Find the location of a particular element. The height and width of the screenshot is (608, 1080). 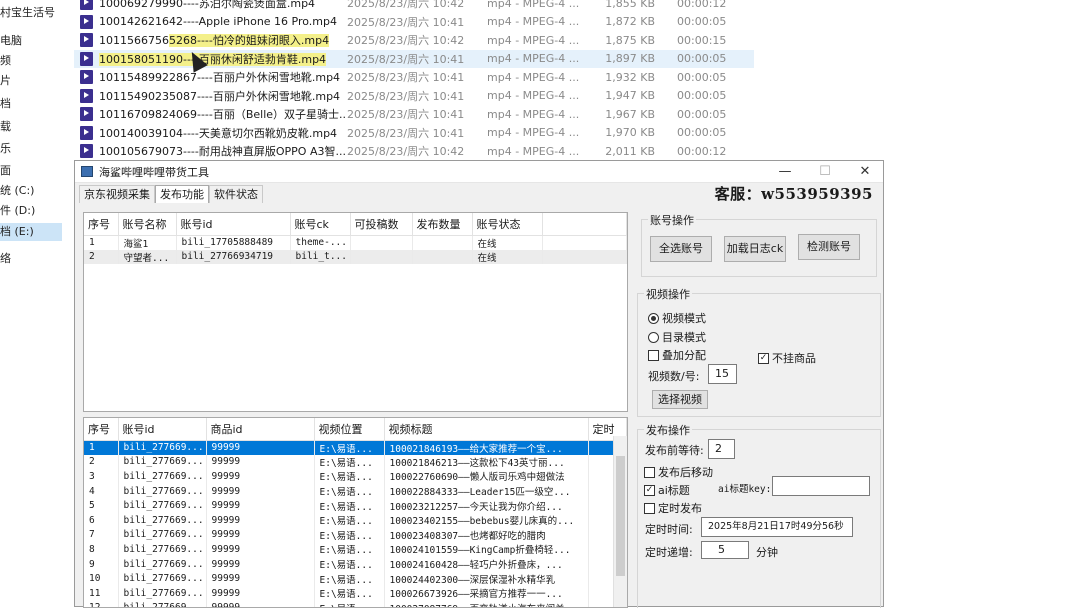

nav-item: 统 (C:) is located at coordinates (17, 191).